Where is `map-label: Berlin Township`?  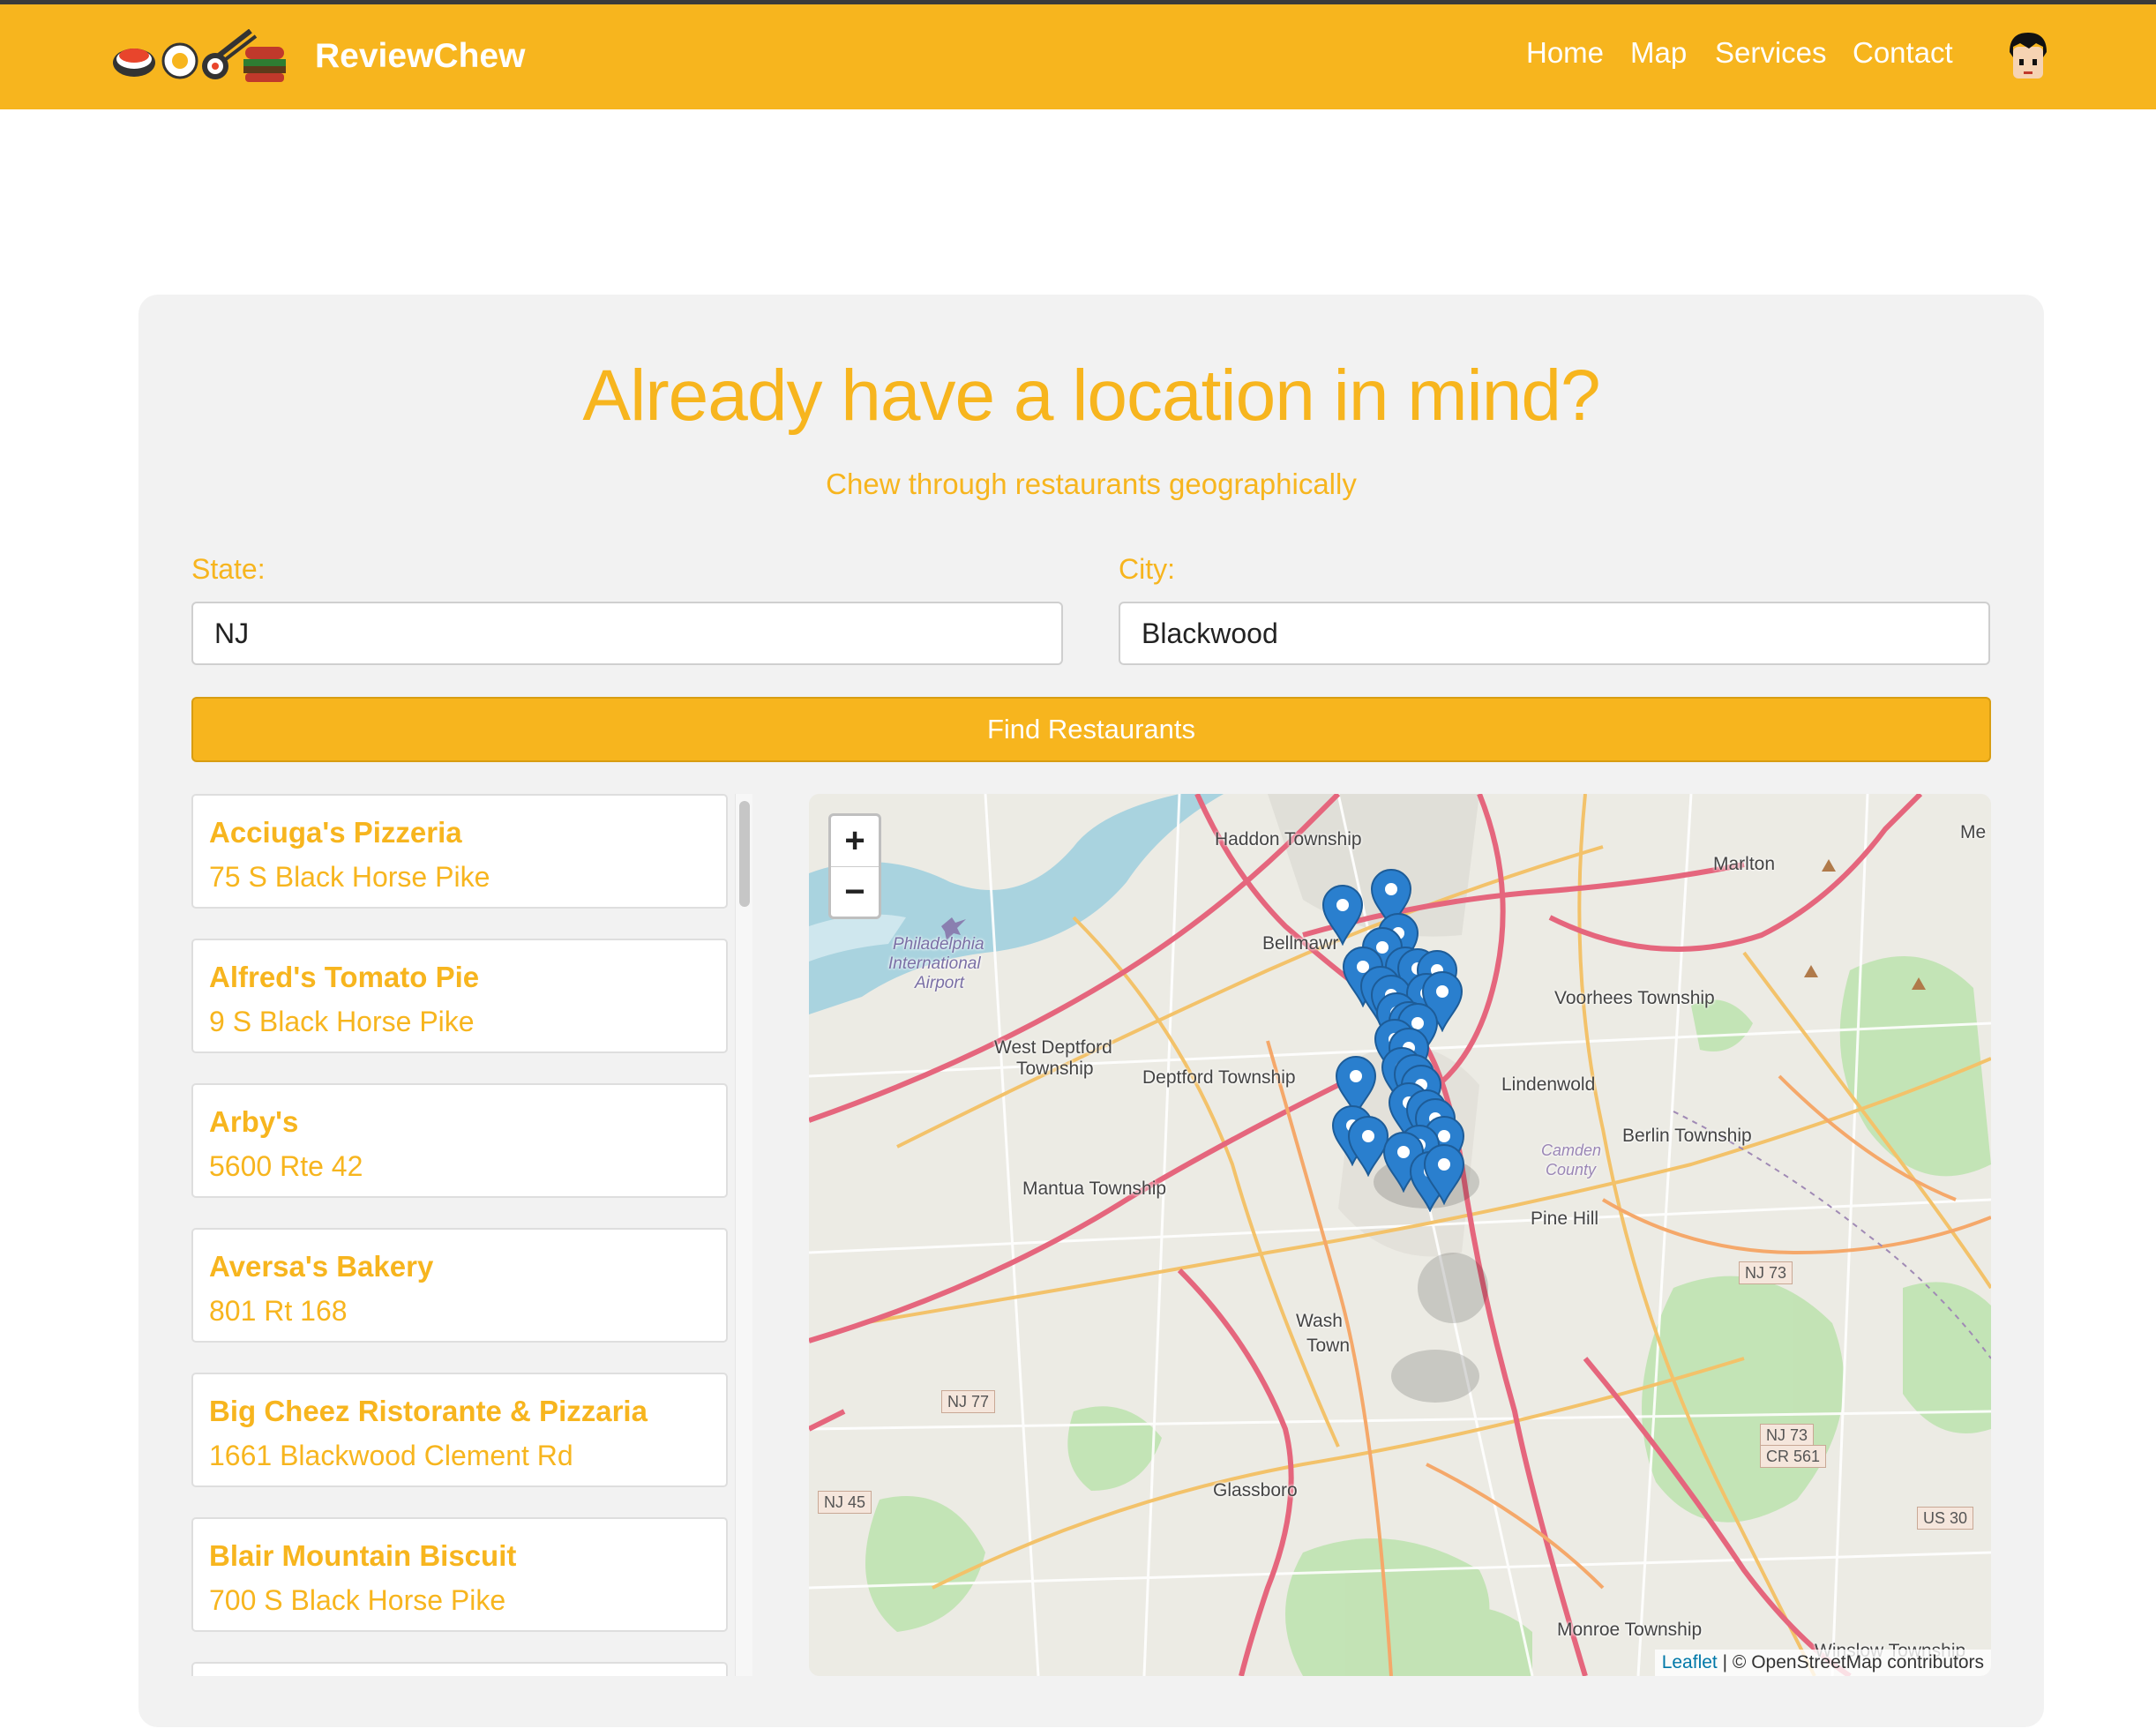
map-label: Berlin Township is located at coordinates (1687, 1136).